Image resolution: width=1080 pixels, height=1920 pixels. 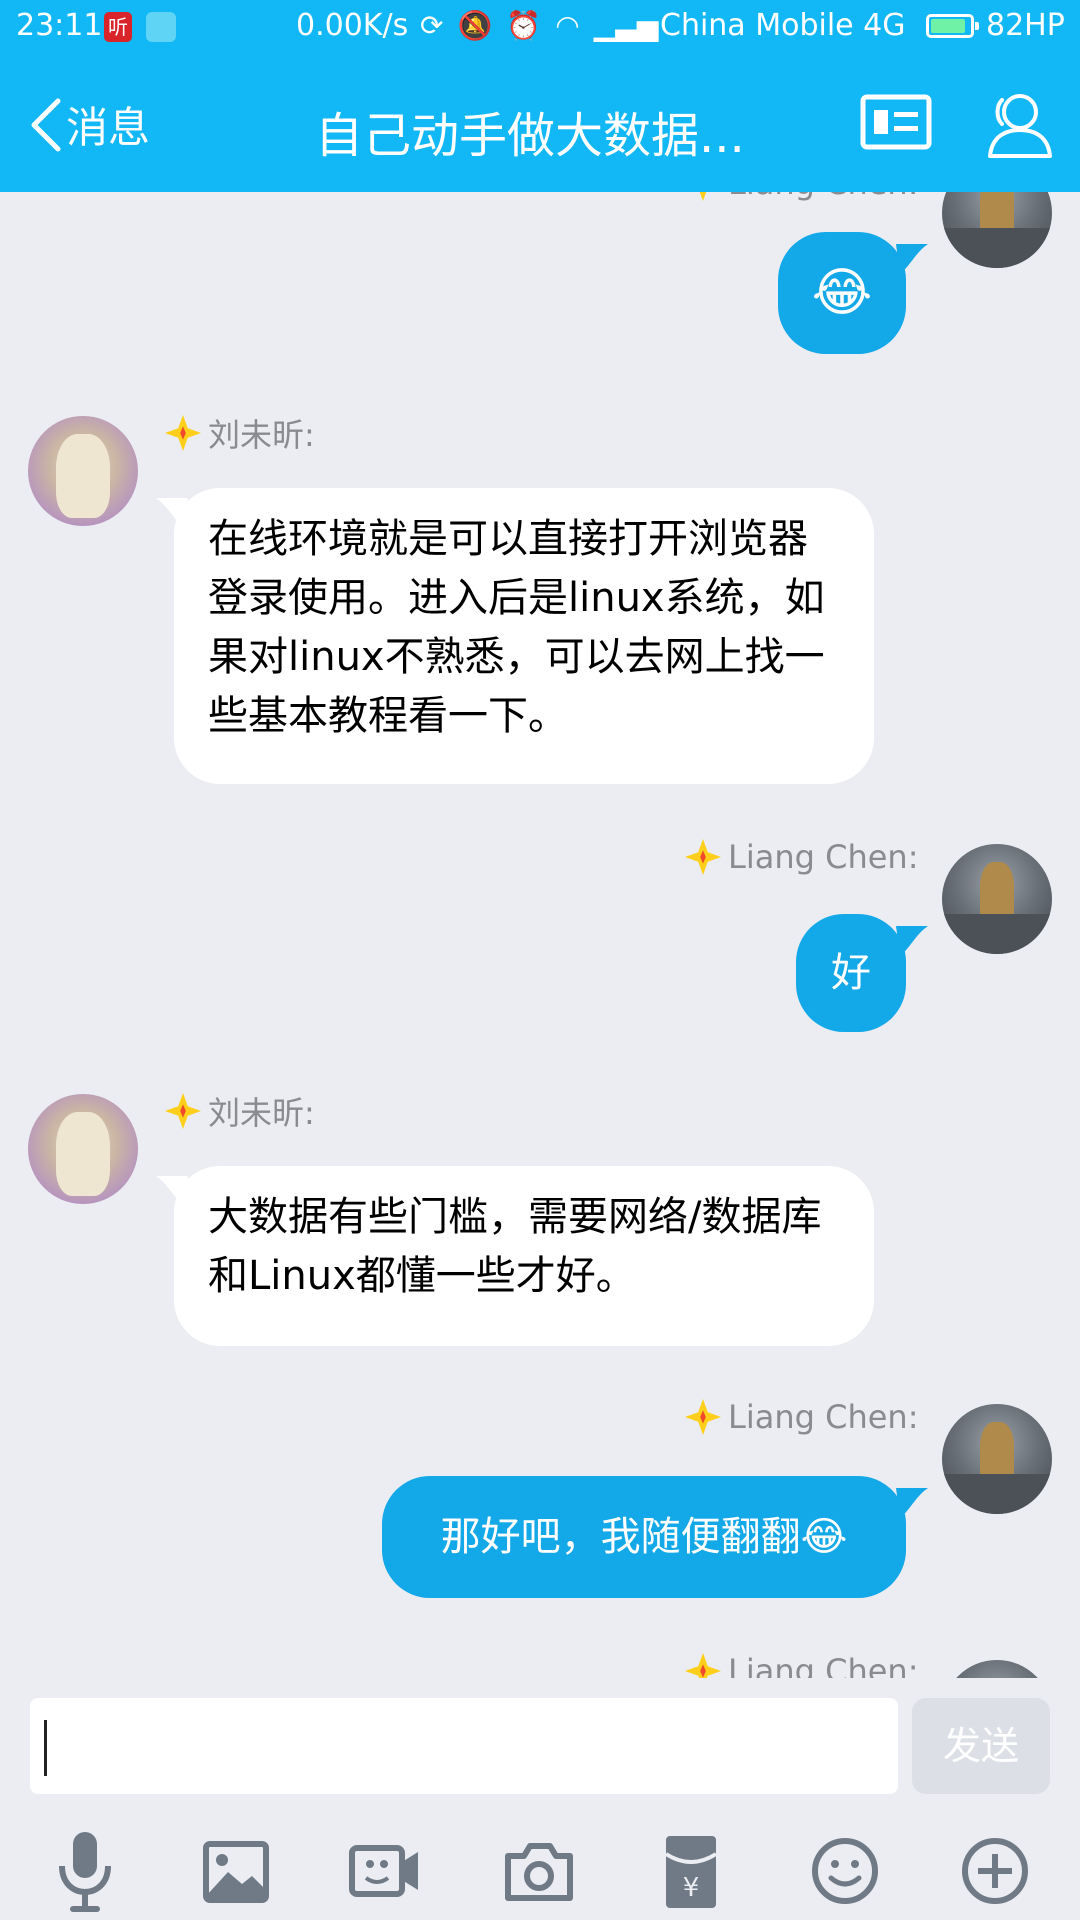 I want to click on wifi-icon: ◠, so click(x=567, y=25).